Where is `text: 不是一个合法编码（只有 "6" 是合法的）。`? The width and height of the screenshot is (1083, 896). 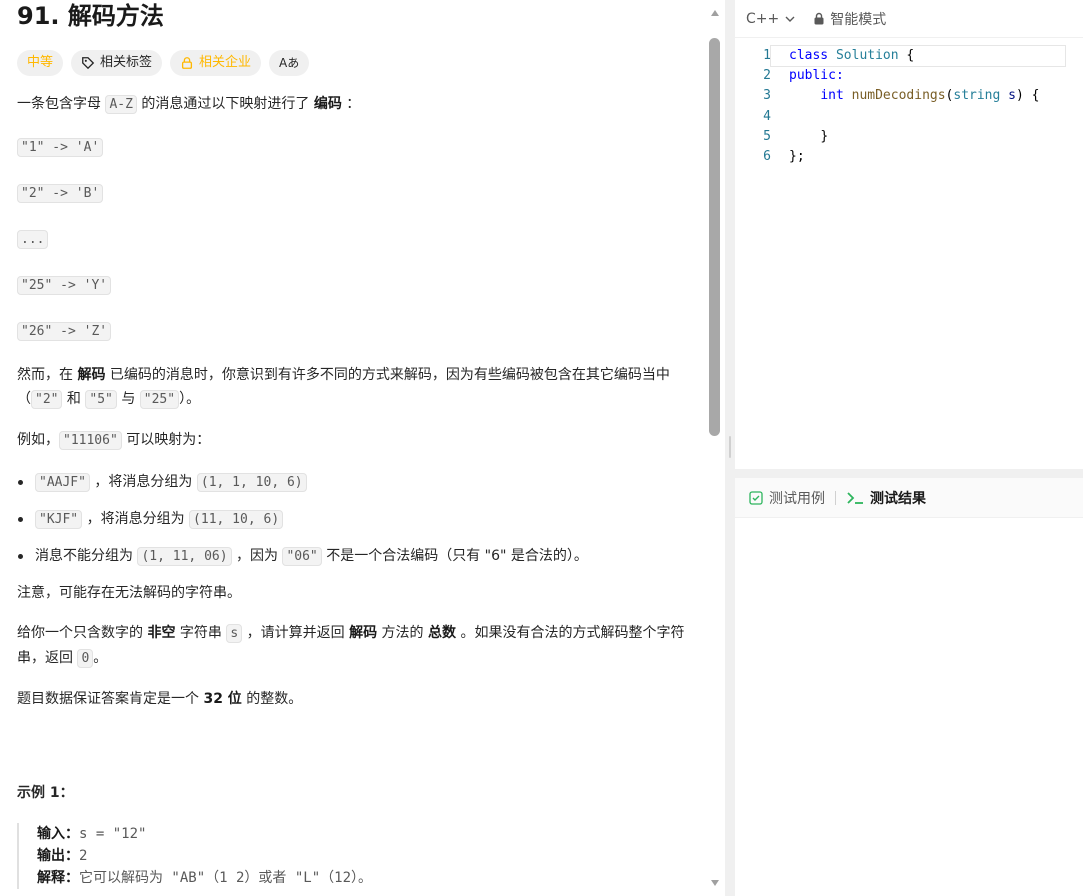 text: 不是一个合法编码（只有 "6" 是合法的）。 is located at coordinates (454, 556).